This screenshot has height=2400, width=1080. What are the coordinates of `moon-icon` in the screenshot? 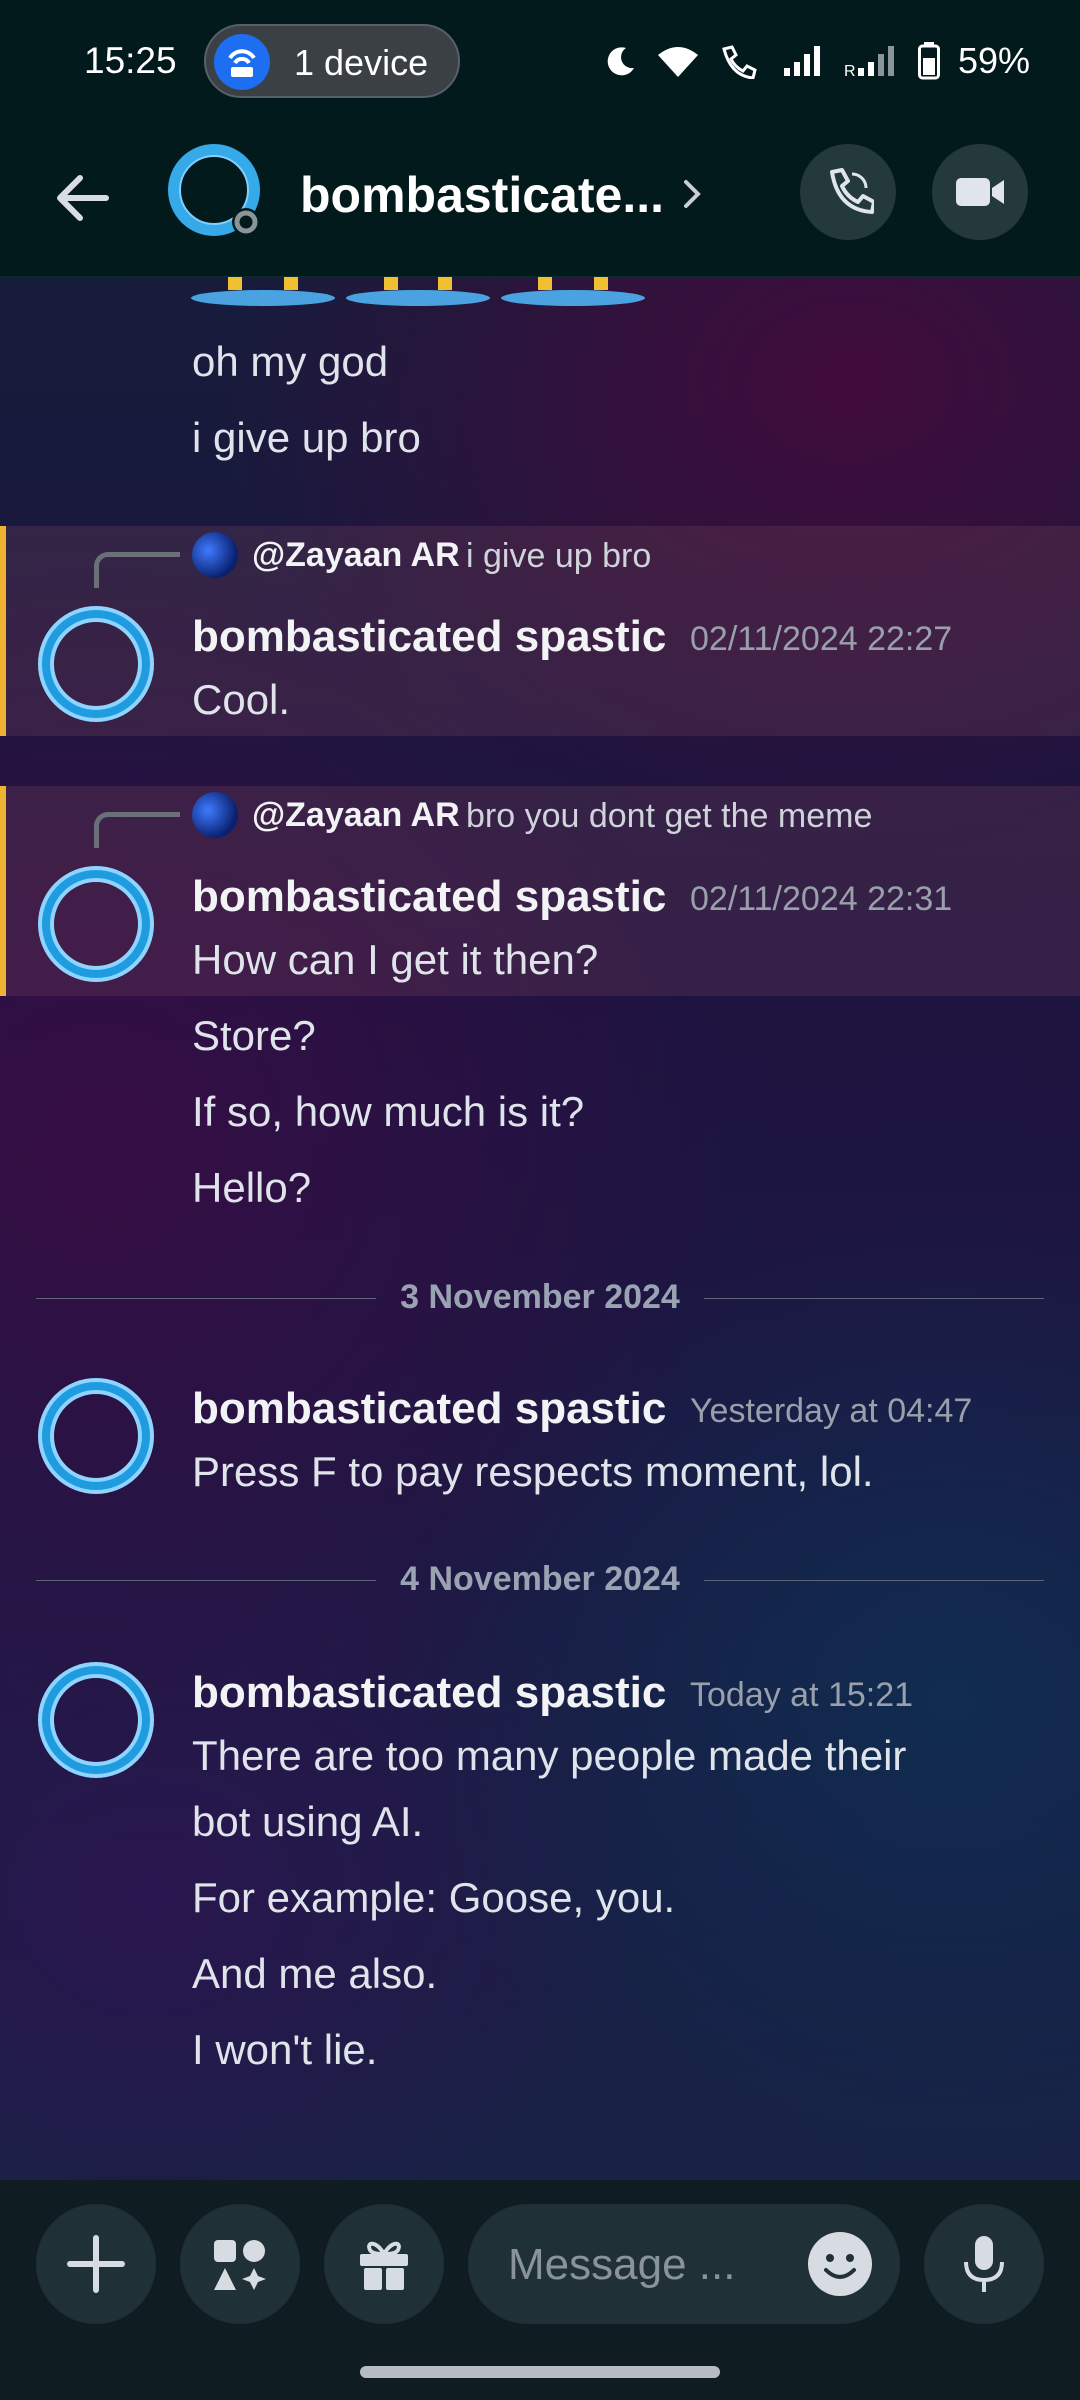 It's located at (620, 61).